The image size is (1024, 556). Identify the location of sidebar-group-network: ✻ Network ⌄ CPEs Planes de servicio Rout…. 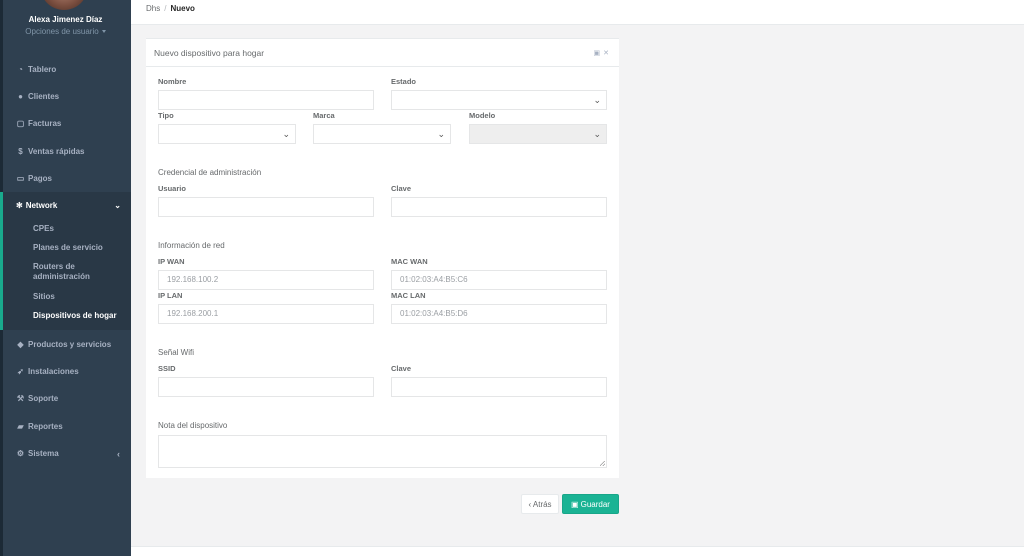
(65, 261).